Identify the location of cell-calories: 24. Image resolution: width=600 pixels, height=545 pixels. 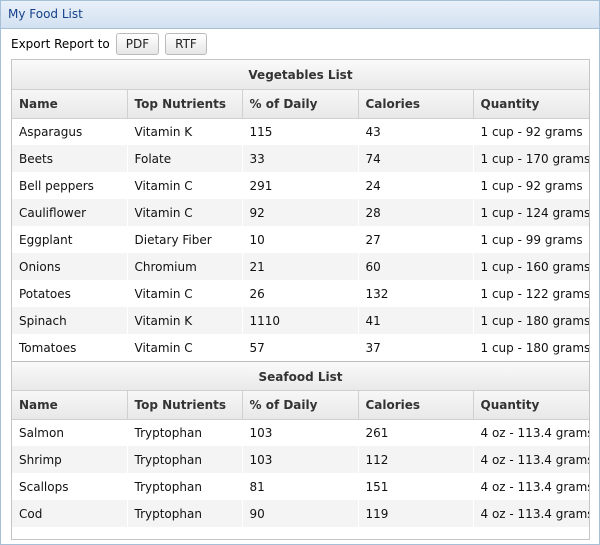
(373, 185).